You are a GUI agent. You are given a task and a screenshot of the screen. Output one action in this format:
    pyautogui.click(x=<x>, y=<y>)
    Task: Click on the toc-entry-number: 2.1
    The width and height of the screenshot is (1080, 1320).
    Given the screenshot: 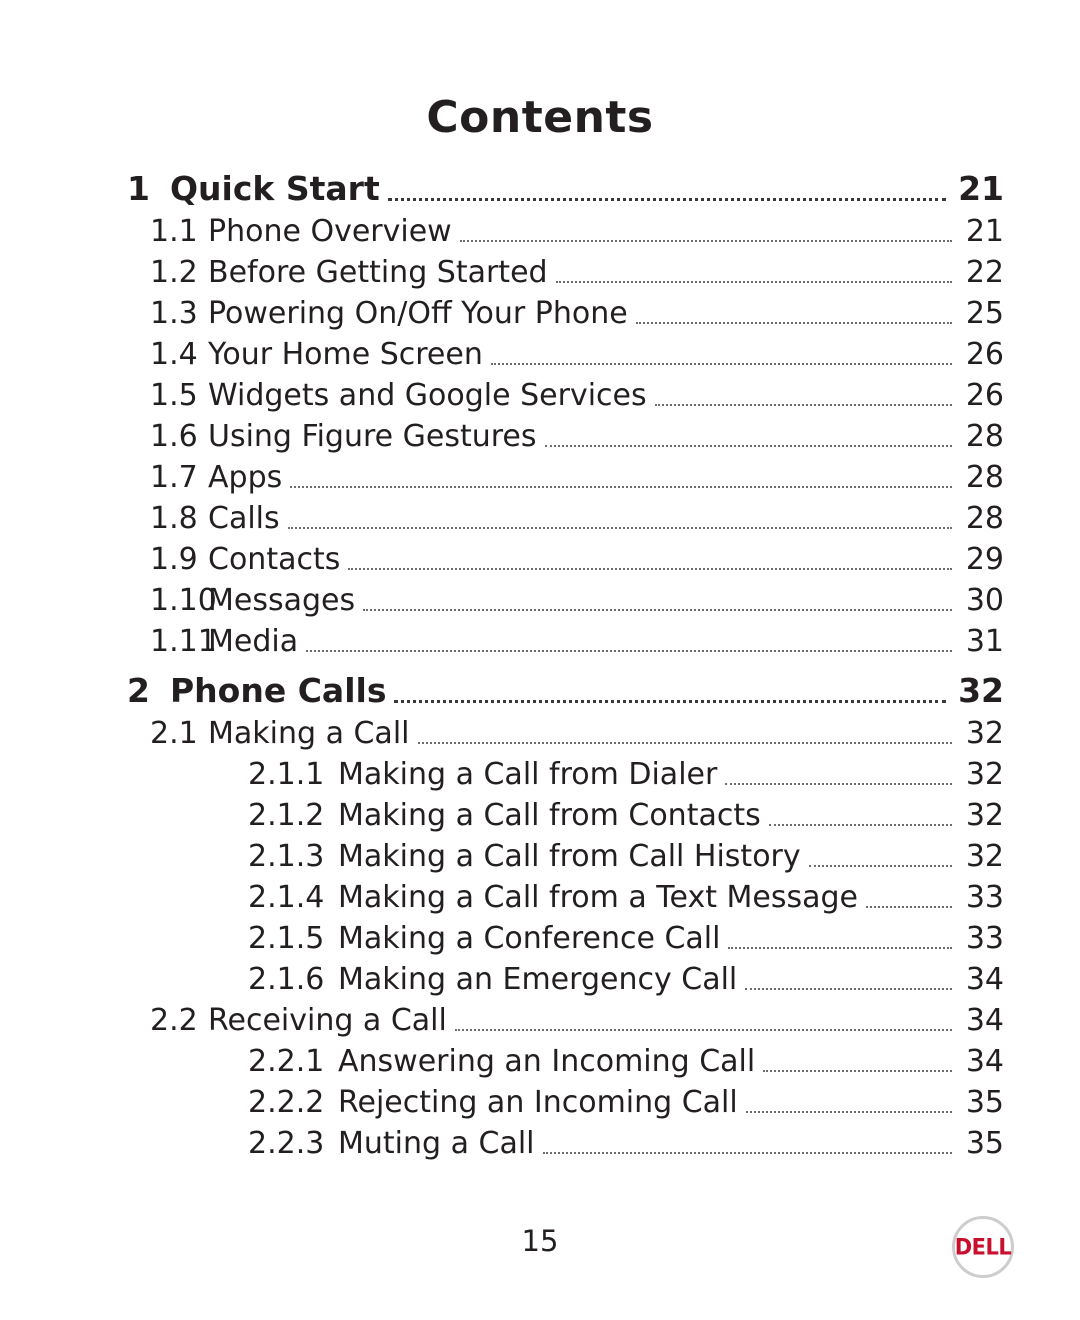 What is the action you would take?
    pyautogui.click(x=174, y=733)
    